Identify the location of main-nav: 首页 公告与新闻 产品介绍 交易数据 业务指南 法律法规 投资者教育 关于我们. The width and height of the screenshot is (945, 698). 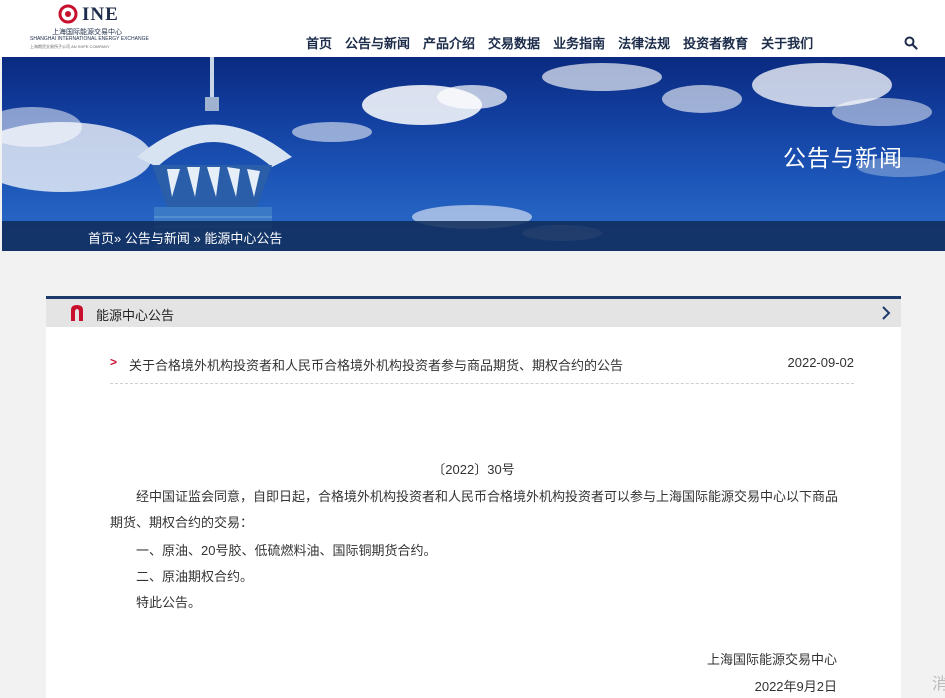
(566, 42).